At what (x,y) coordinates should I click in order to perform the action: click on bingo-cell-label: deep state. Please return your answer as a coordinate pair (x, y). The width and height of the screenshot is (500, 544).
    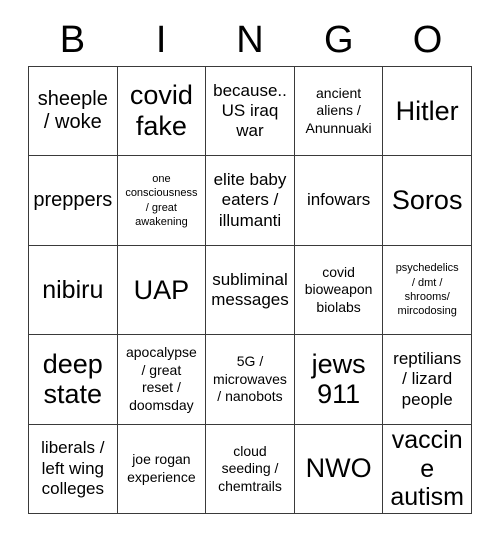
    Looking at the image, I should click on (72, 379).